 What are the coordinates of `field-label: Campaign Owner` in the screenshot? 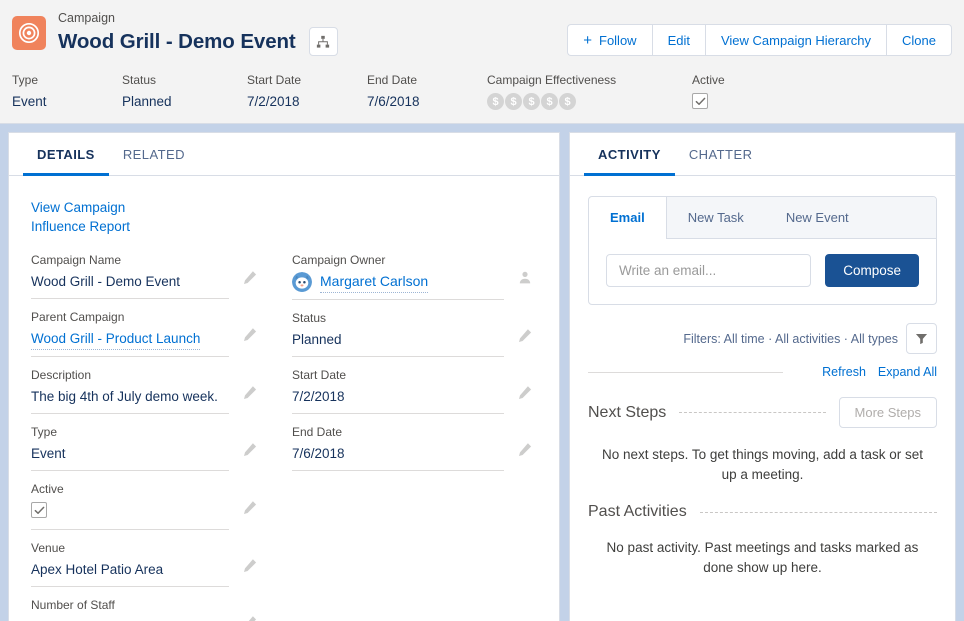 It's located at (339, 260).